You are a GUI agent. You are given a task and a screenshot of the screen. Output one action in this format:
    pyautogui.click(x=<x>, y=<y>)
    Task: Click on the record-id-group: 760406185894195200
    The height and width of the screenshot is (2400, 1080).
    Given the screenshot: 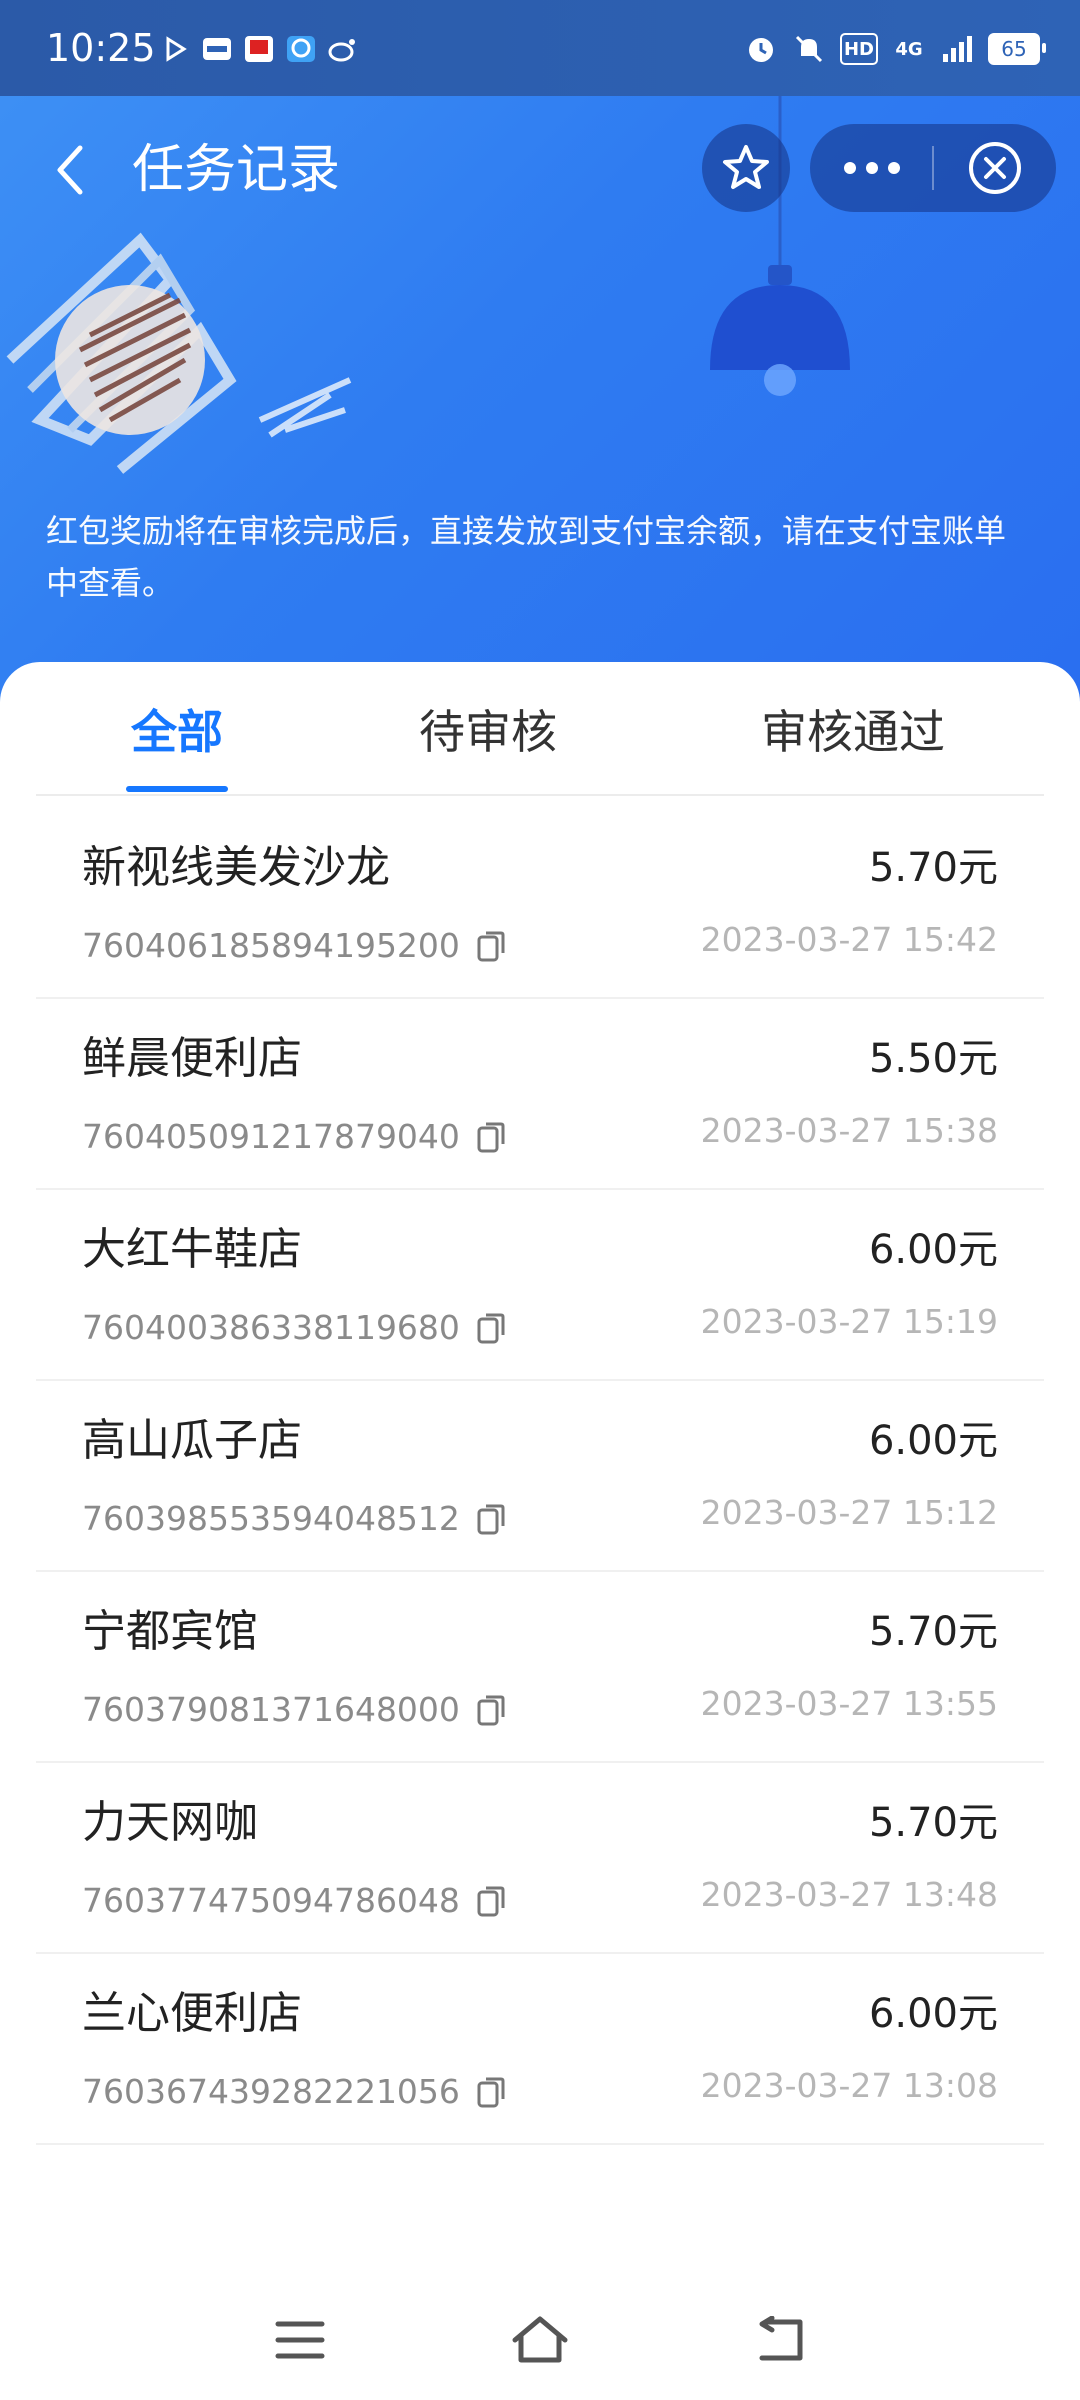 What is the action you would take?
    pyautogui.click(x=294, y=945)
    